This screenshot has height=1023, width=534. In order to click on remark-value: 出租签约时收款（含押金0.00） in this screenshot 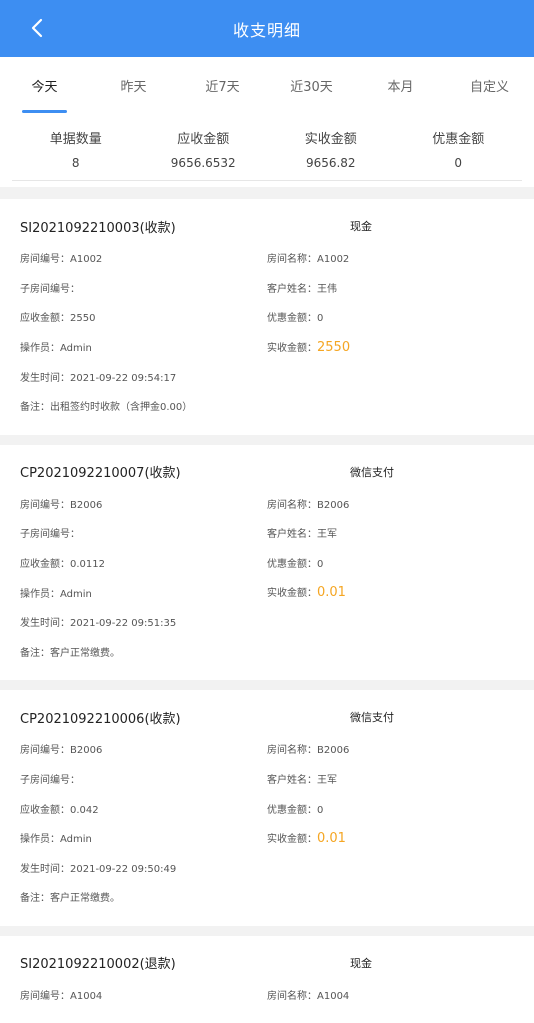, I will do `click(121, 408)`.